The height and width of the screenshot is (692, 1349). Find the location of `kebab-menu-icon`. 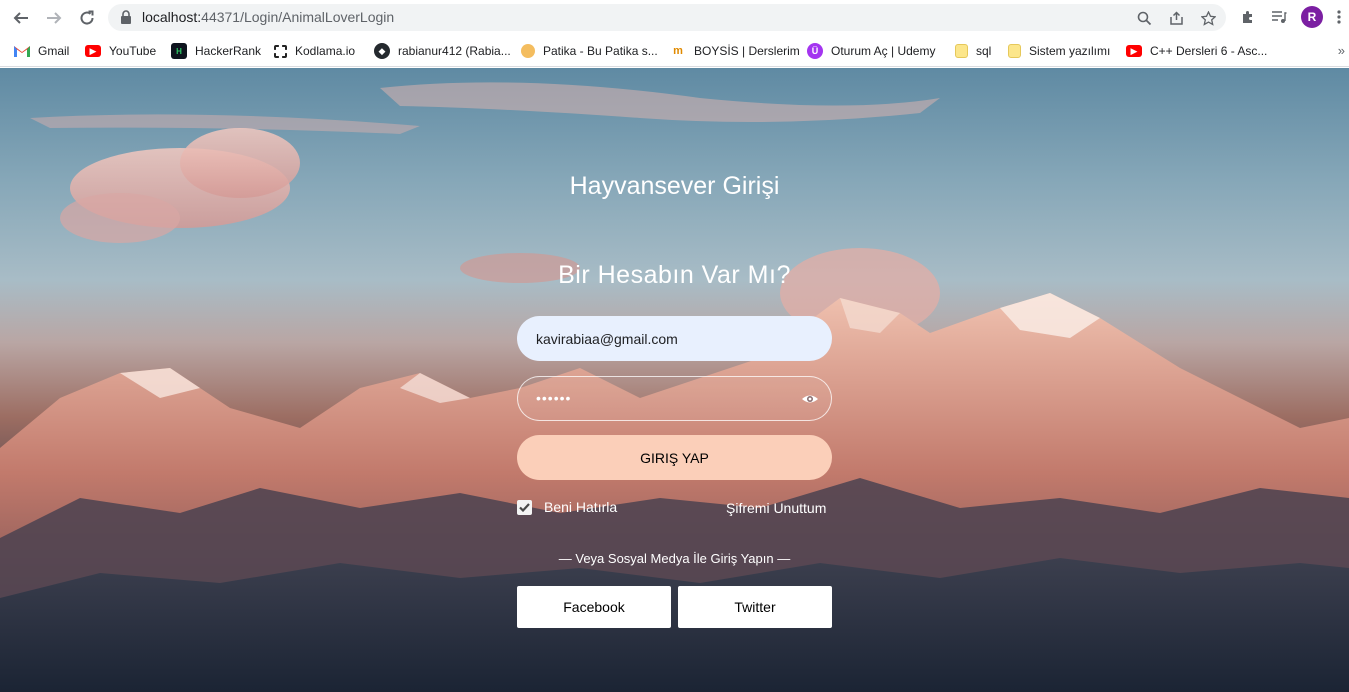

kebab-menu-icon is located at coordinates (1339, 17).